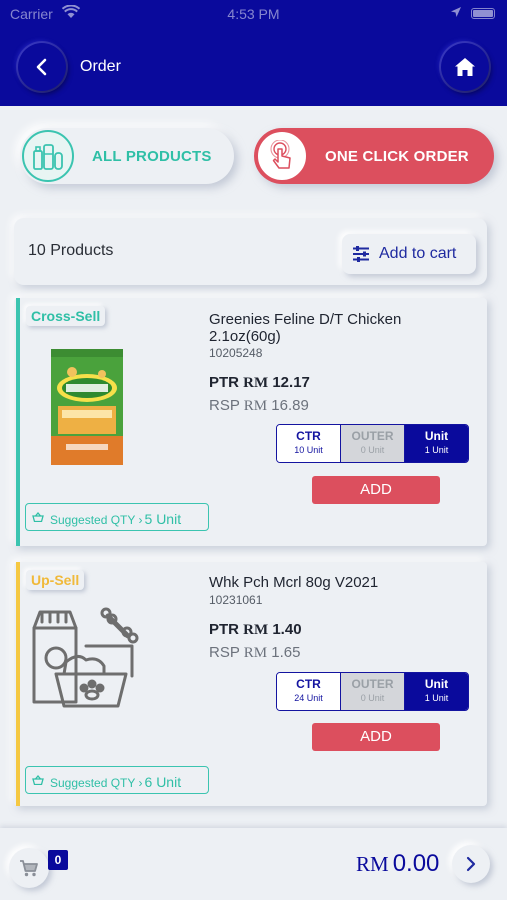 Image resolution: width=507 pixels, height=900 pixels. Describe the element at coordinates (48, 156) in the screenshot. I see `products-icon` at that location.